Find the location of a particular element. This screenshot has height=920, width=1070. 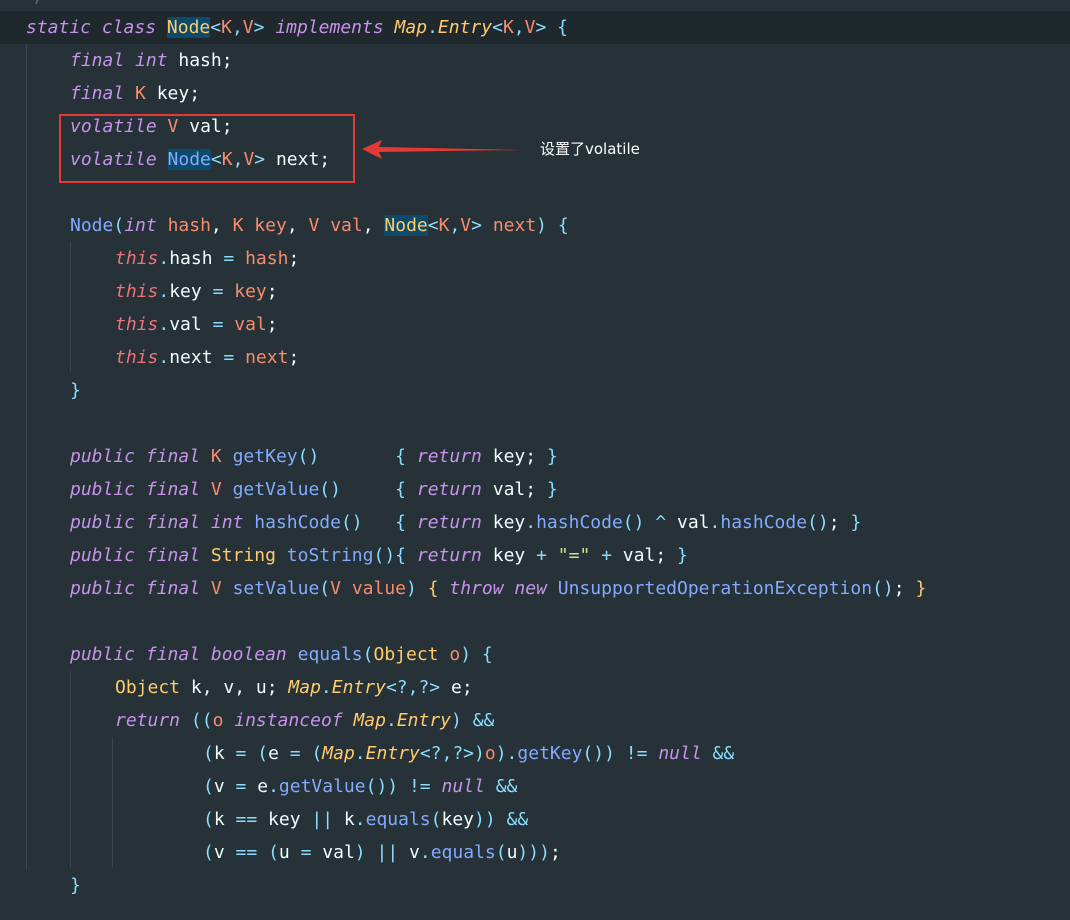

code-token: ^ is located at coordinates (661, 522).